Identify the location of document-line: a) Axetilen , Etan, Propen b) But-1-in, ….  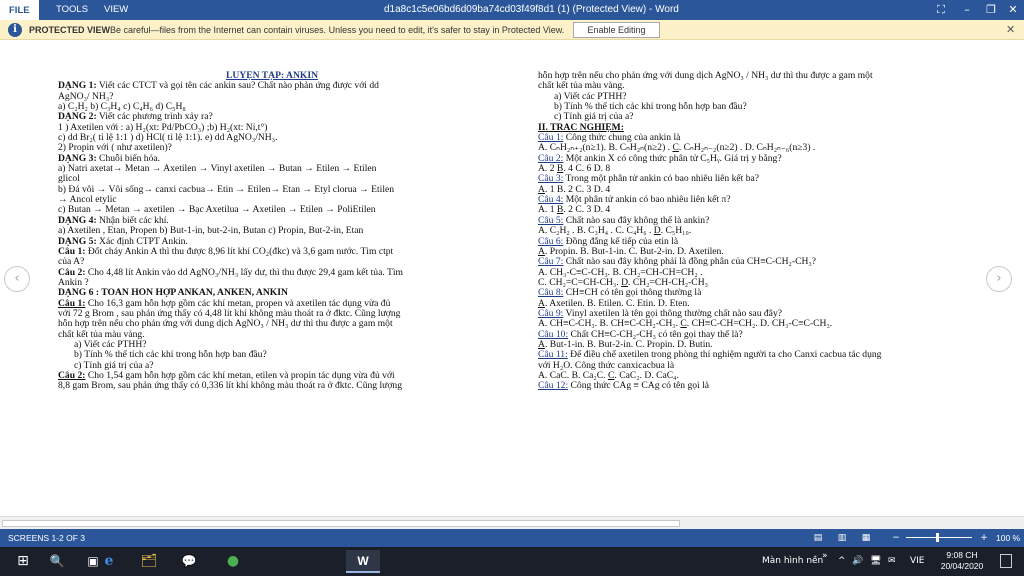
(211, 231).